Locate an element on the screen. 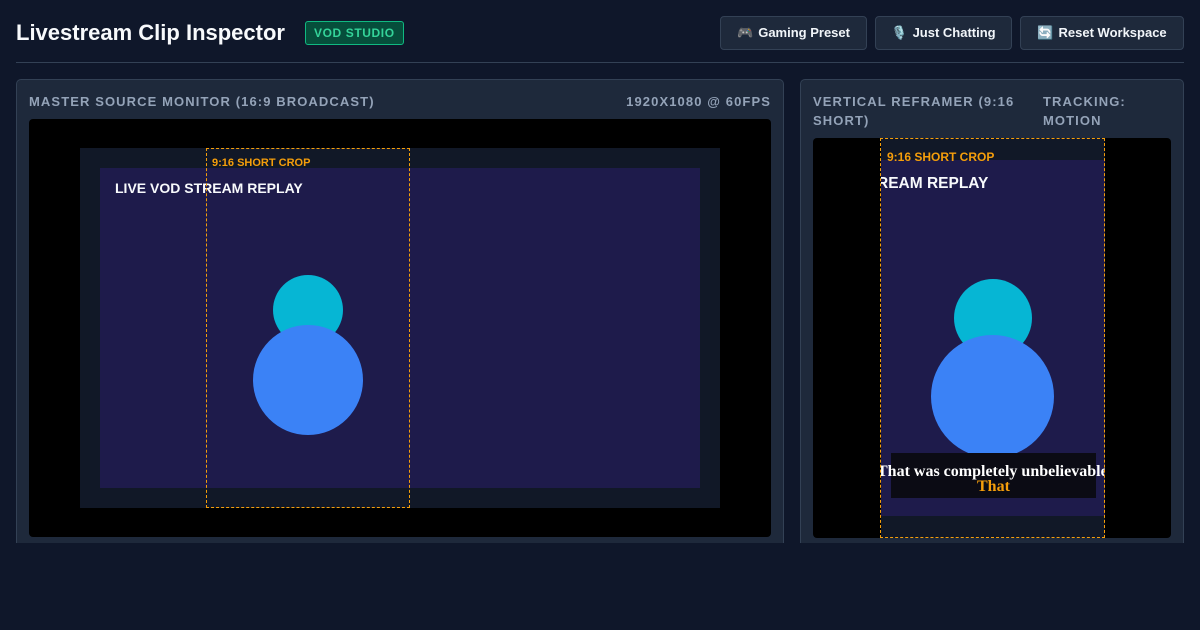  tracking-mode: MOTION is located at coordinates (1072, 120).